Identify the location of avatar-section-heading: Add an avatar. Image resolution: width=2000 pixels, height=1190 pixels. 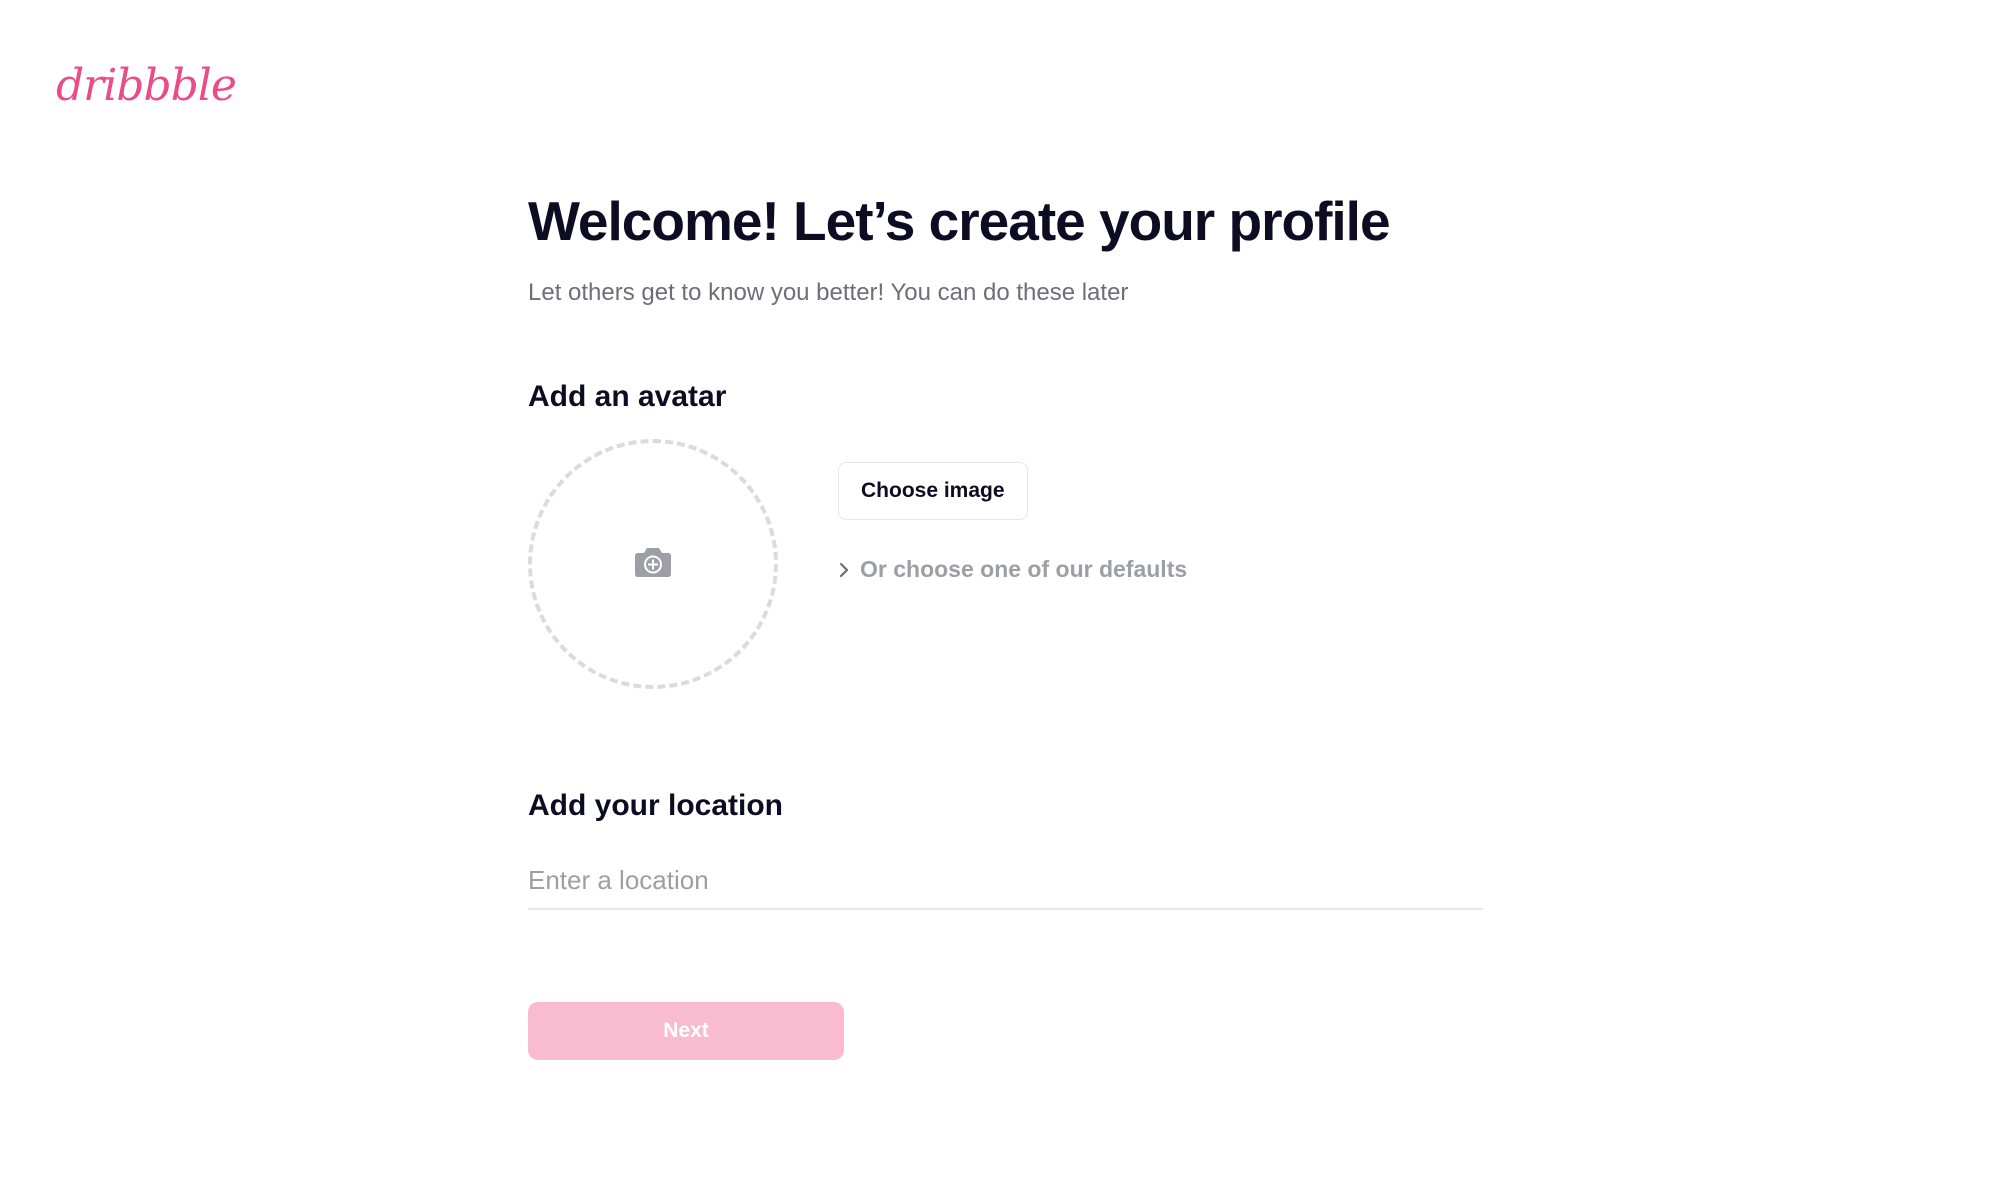
(627, 396).